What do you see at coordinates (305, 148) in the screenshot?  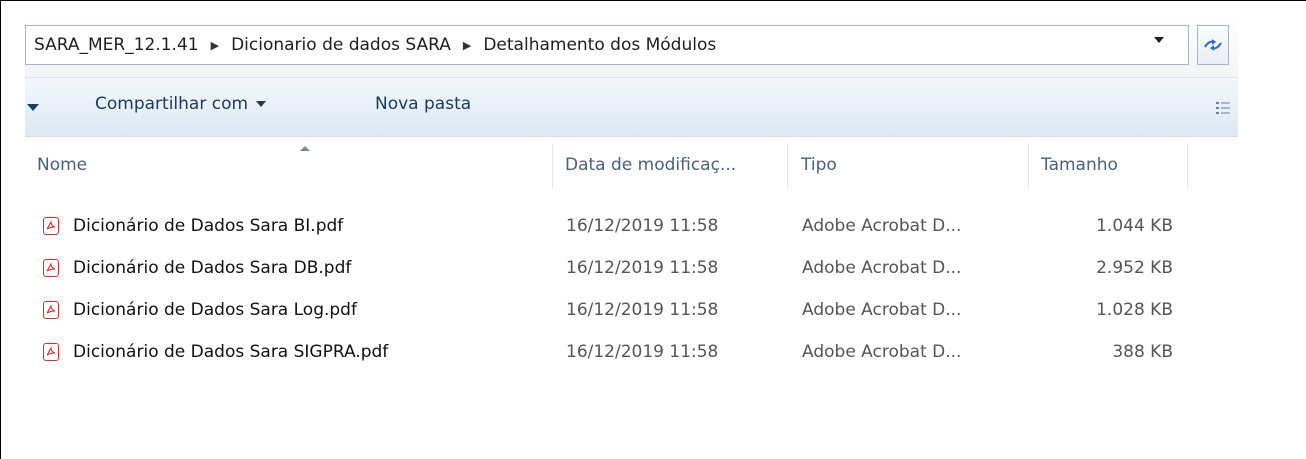 I see `sort-ascending-icon` at bounding box center [305, 148].